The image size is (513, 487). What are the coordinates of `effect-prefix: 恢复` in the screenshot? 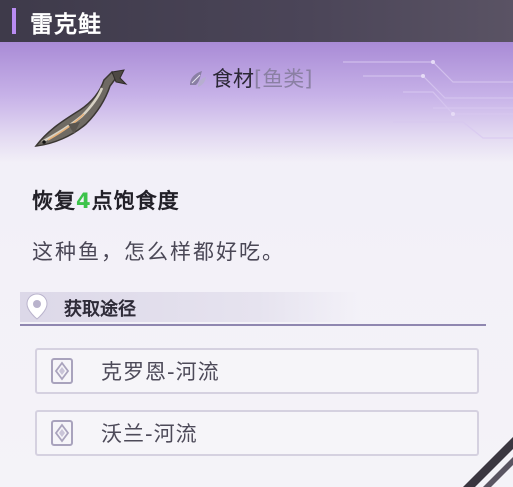 It's located at (54, 201).